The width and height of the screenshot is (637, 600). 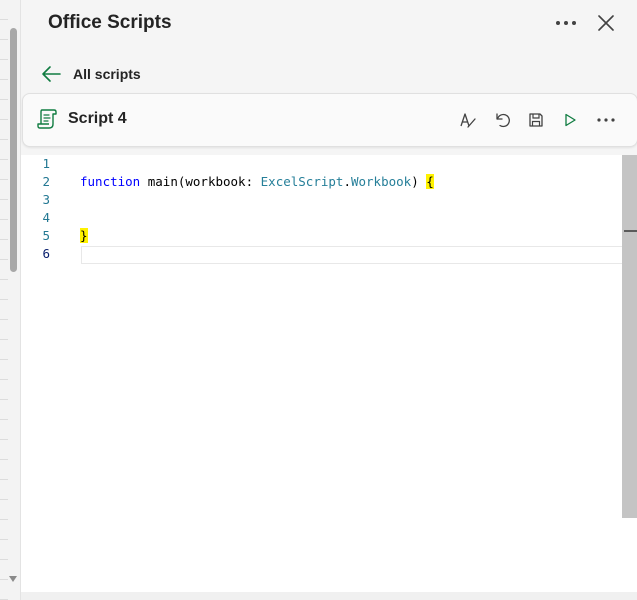 I want to click on pane-close-button, so click(x=606, y=23).